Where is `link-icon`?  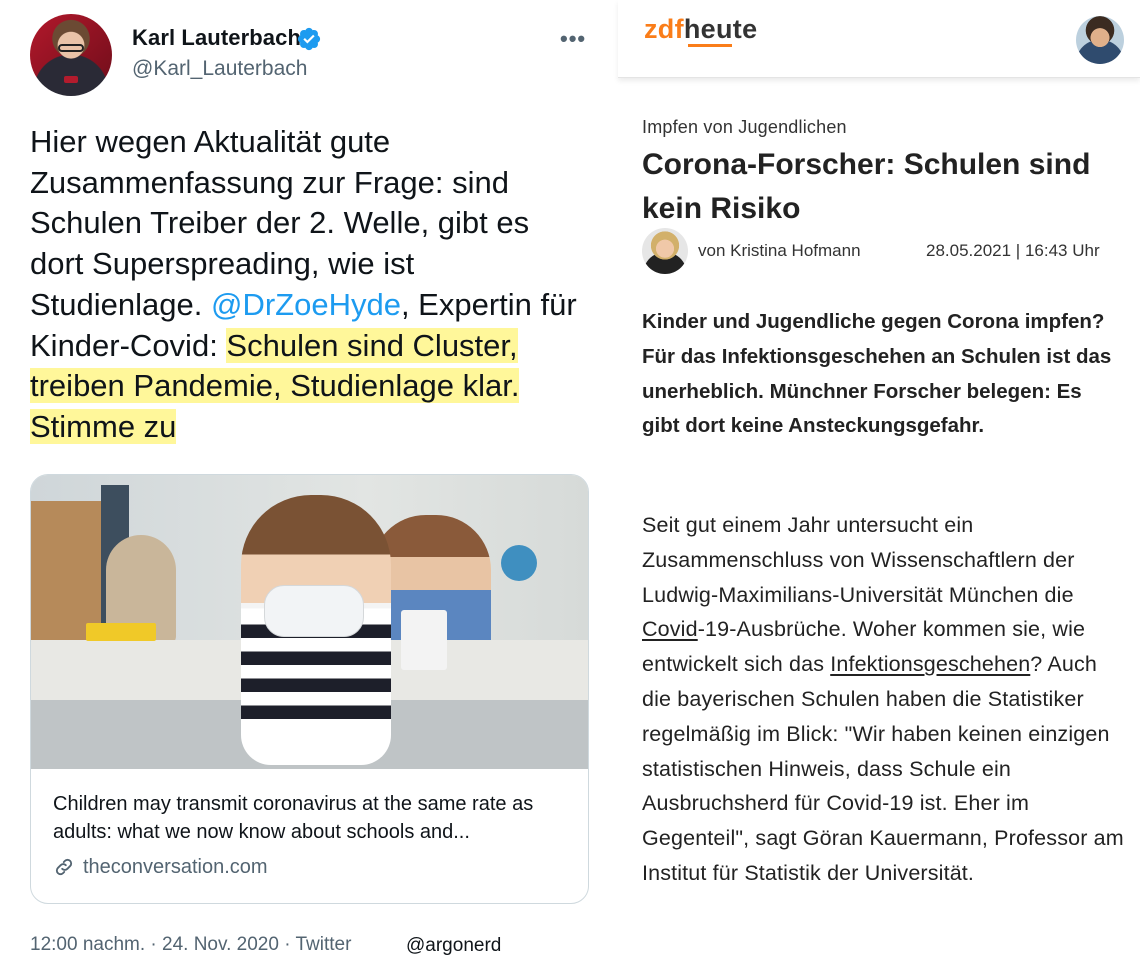 link-icon is located at coordinates (64, 867).